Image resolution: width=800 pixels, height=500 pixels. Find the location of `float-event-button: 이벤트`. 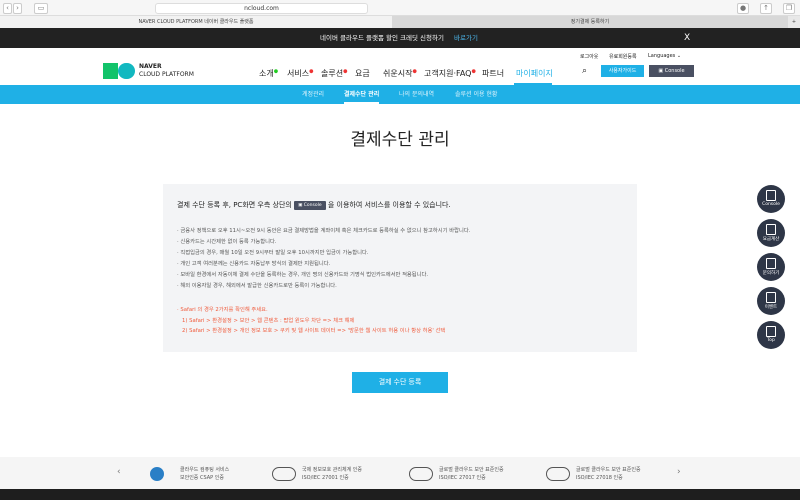

float-event-button: 이벤트 is located at coordinates (771, 301).